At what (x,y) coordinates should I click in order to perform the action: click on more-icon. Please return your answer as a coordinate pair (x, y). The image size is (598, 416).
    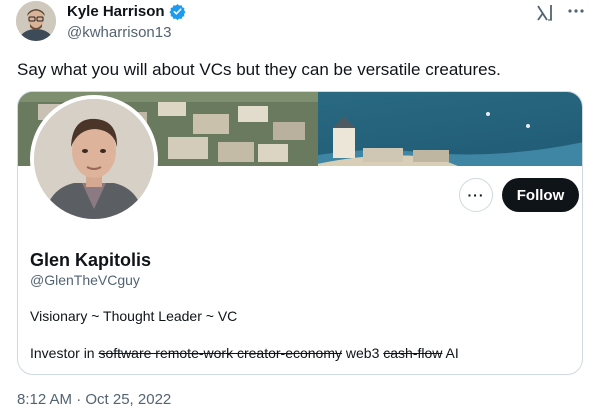
    Looking at the image, I should click on (576, 11).